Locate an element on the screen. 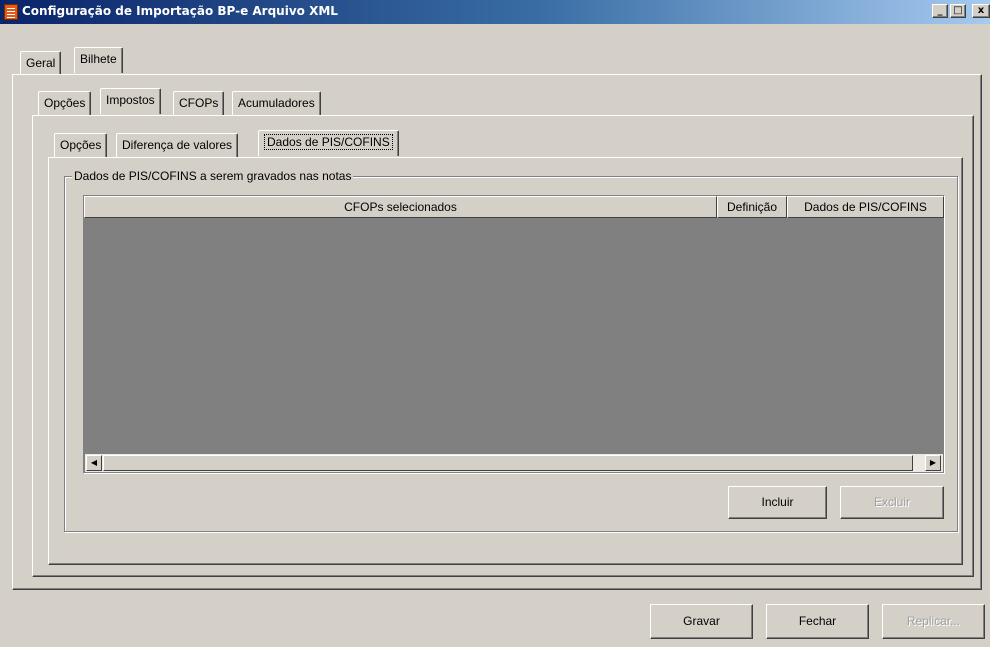  gravar-button: Gravar is located at coordinates (701, 621).